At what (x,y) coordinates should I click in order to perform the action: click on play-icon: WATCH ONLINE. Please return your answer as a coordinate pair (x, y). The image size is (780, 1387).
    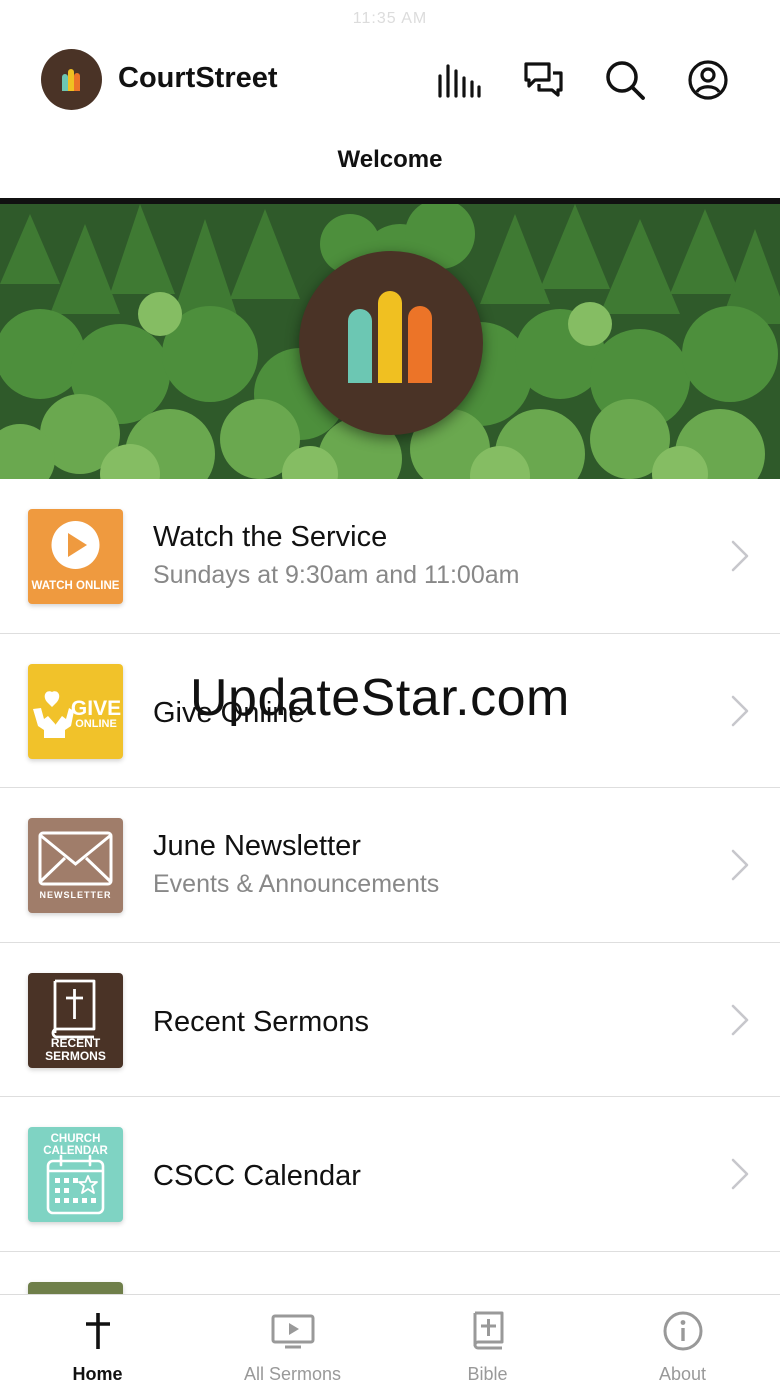
    Looking at the image, I should click on (76, 556).